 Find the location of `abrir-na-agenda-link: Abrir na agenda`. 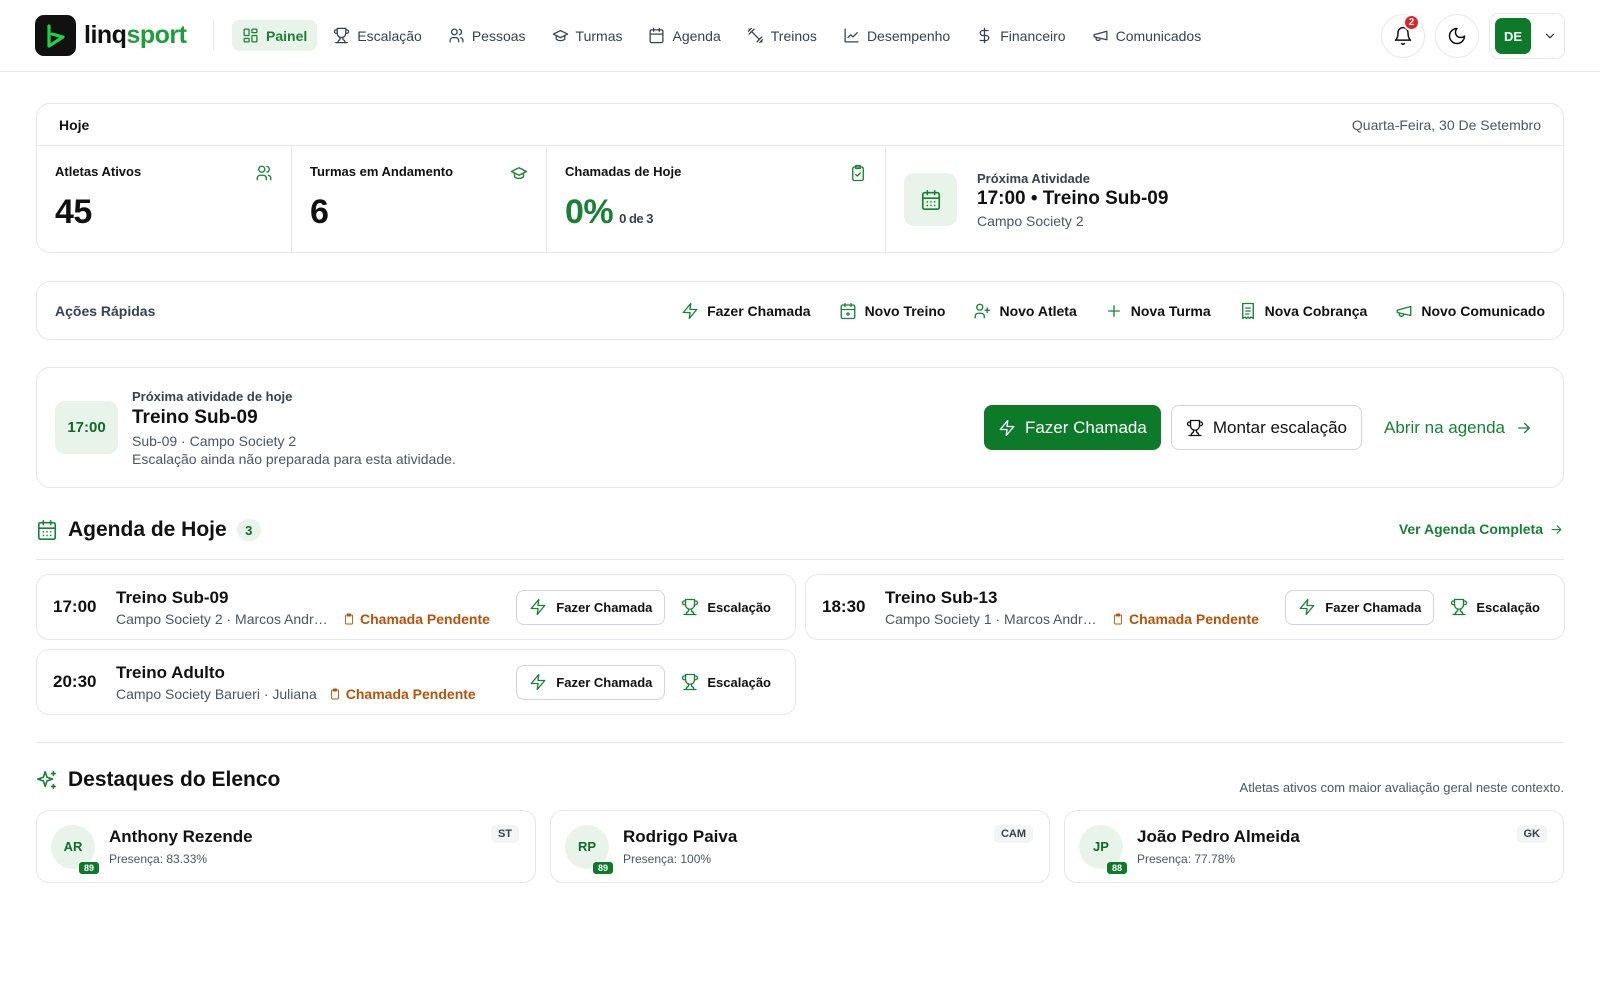

abrir-na-agenda-link: Abrir na agenda is located at coordinates (1458, 428).